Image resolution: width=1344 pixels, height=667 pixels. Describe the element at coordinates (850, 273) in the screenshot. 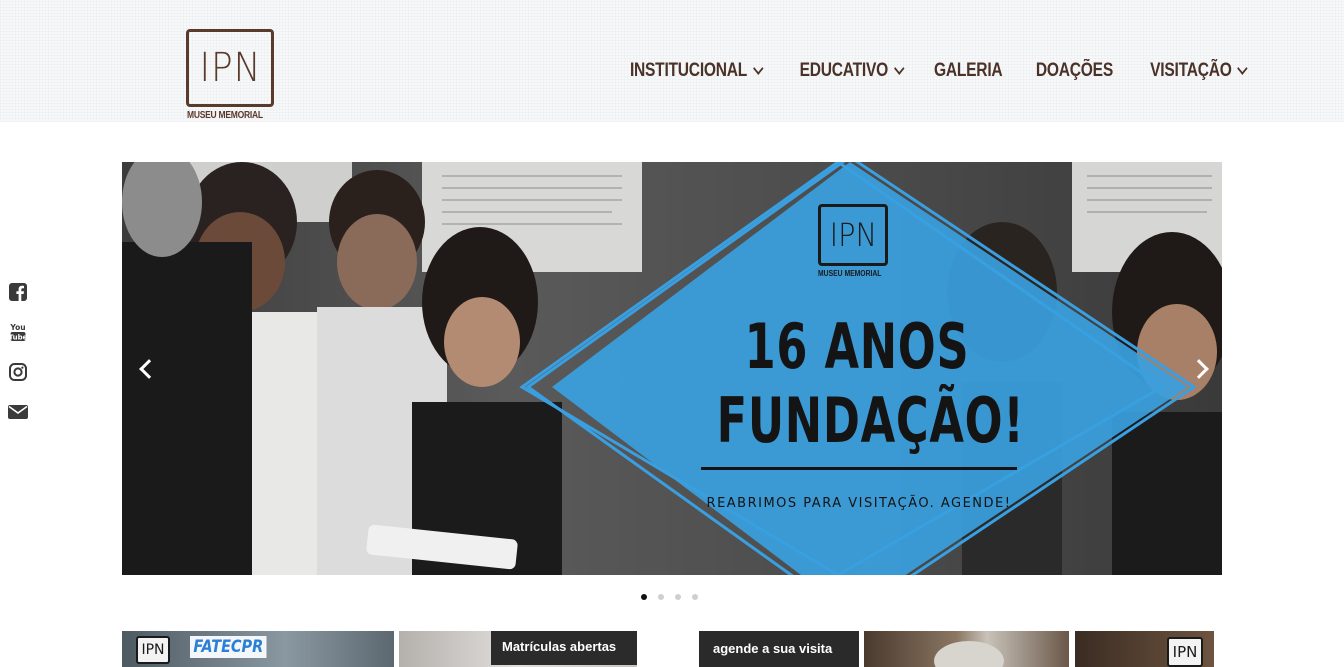

I see `slide-logo-subtitle: MUSEU MEMORIAL` at that location.